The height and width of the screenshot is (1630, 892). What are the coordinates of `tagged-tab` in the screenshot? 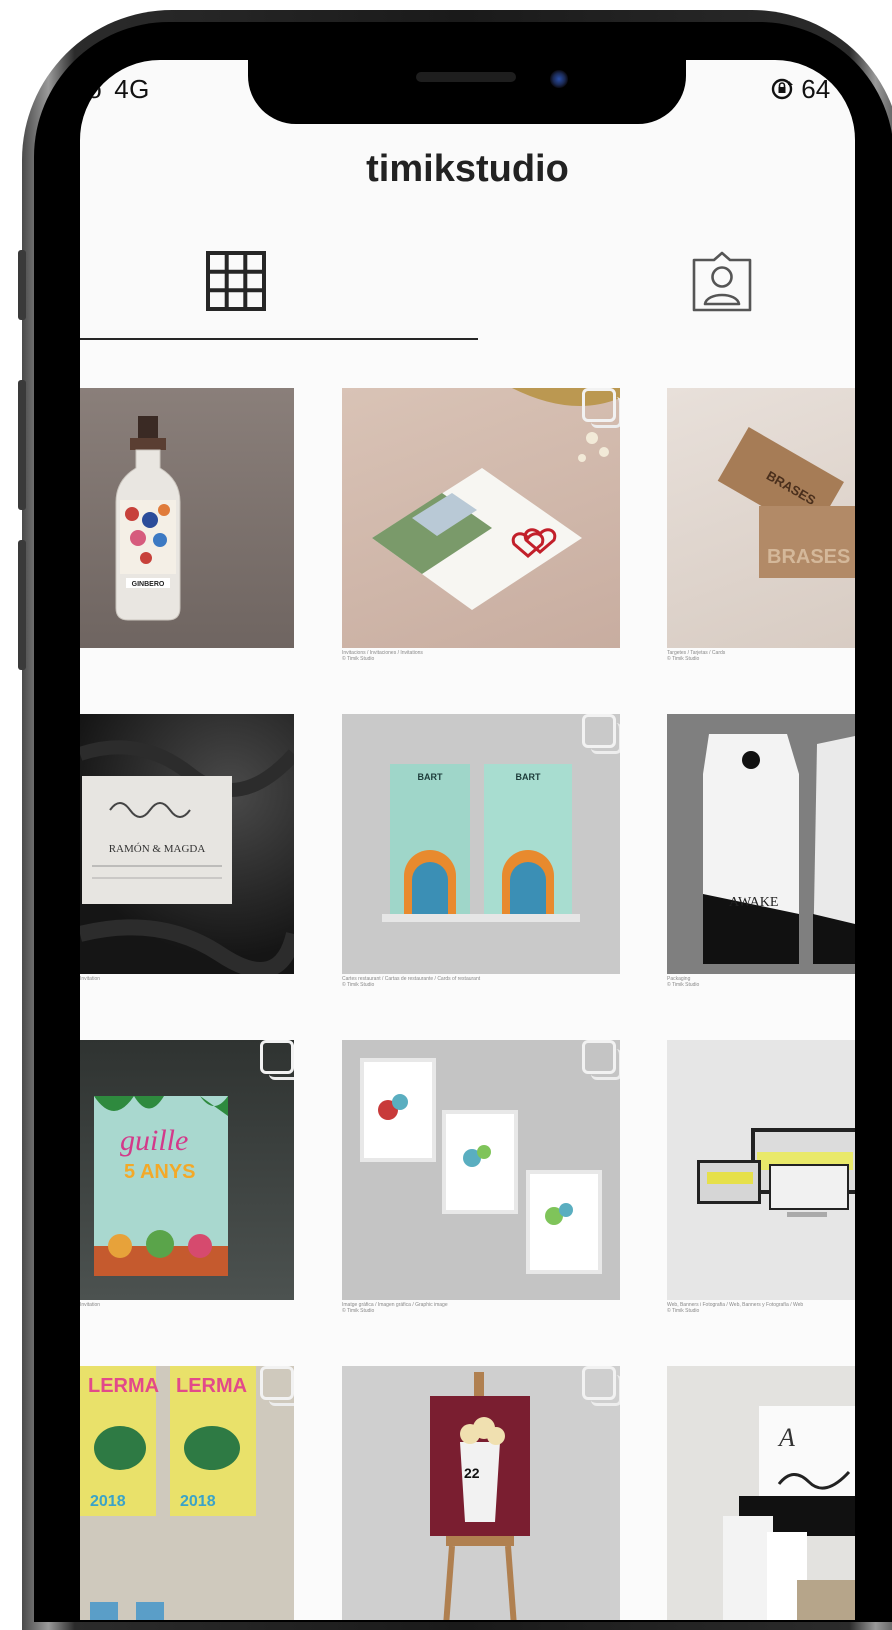 It's located at (725, 285).